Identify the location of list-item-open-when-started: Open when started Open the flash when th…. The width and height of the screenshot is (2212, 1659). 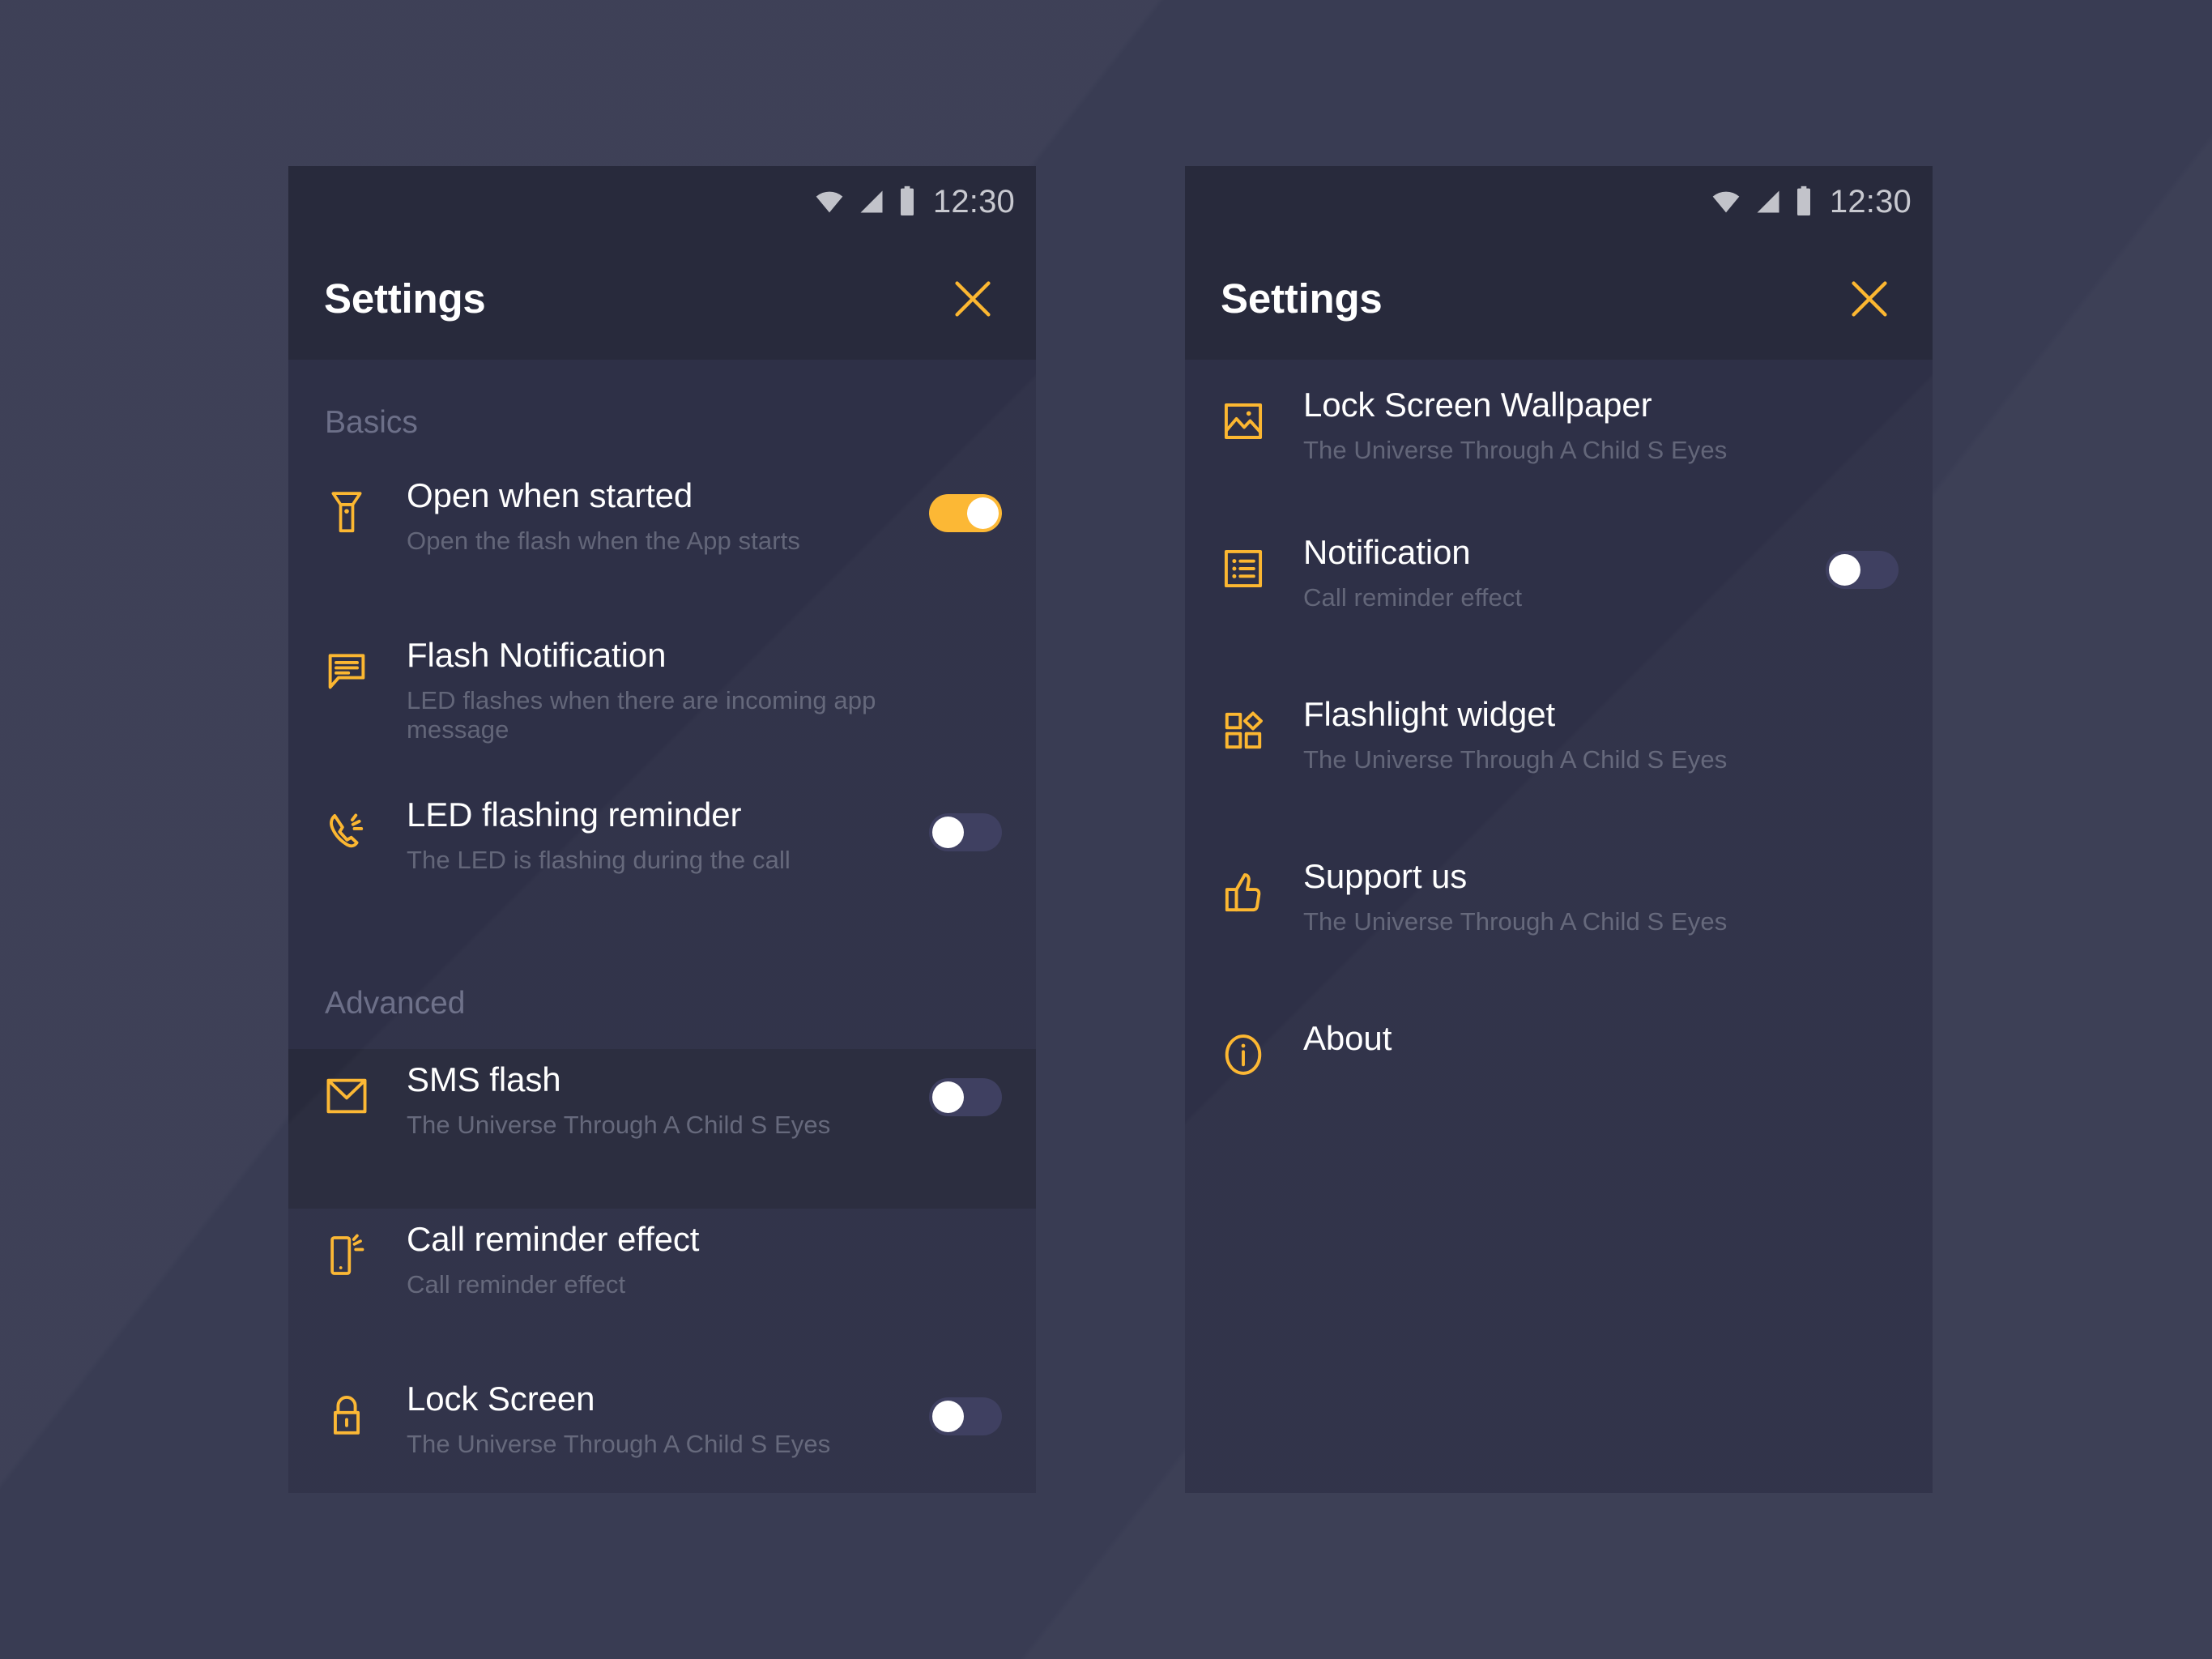
(662, 545).